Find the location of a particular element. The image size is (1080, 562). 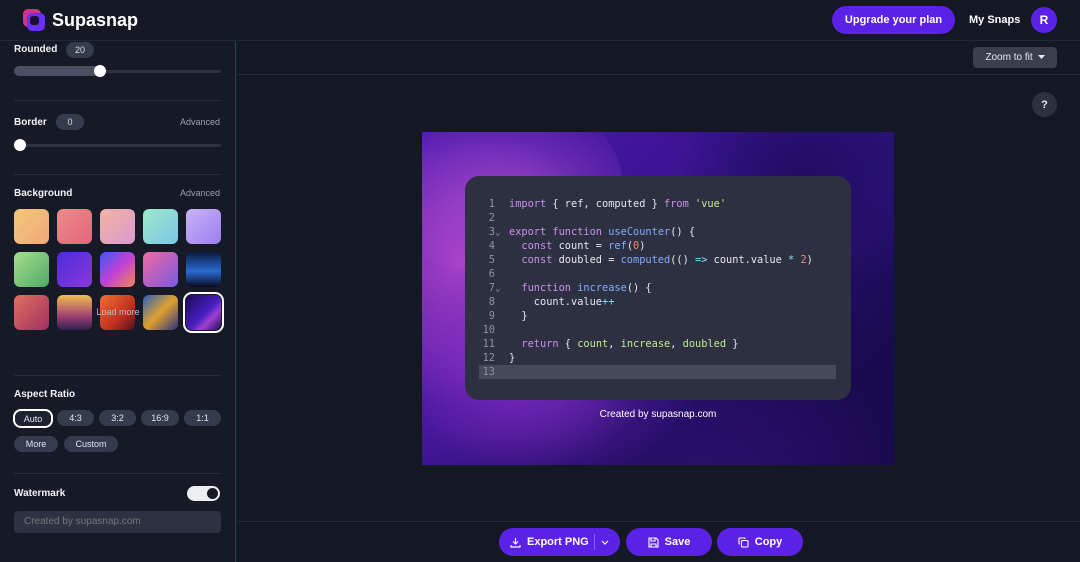

save-icon is located at coordinates (653, 542).